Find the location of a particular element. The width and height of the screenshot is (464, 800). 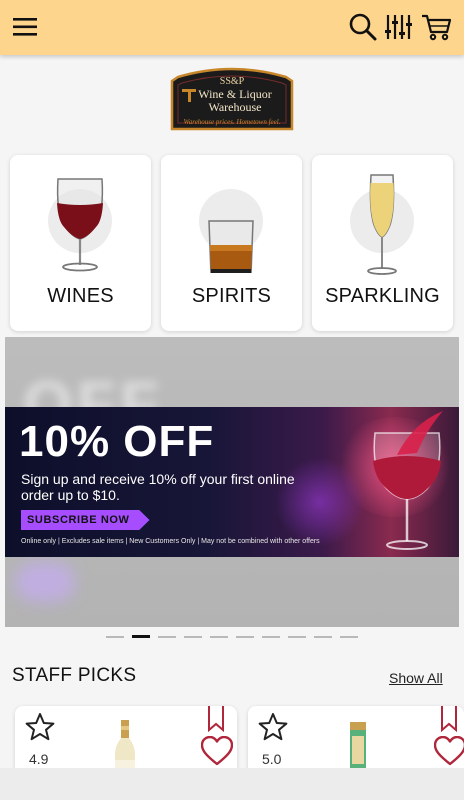

show-all-link: Show All is located at coordinates (416, 678).